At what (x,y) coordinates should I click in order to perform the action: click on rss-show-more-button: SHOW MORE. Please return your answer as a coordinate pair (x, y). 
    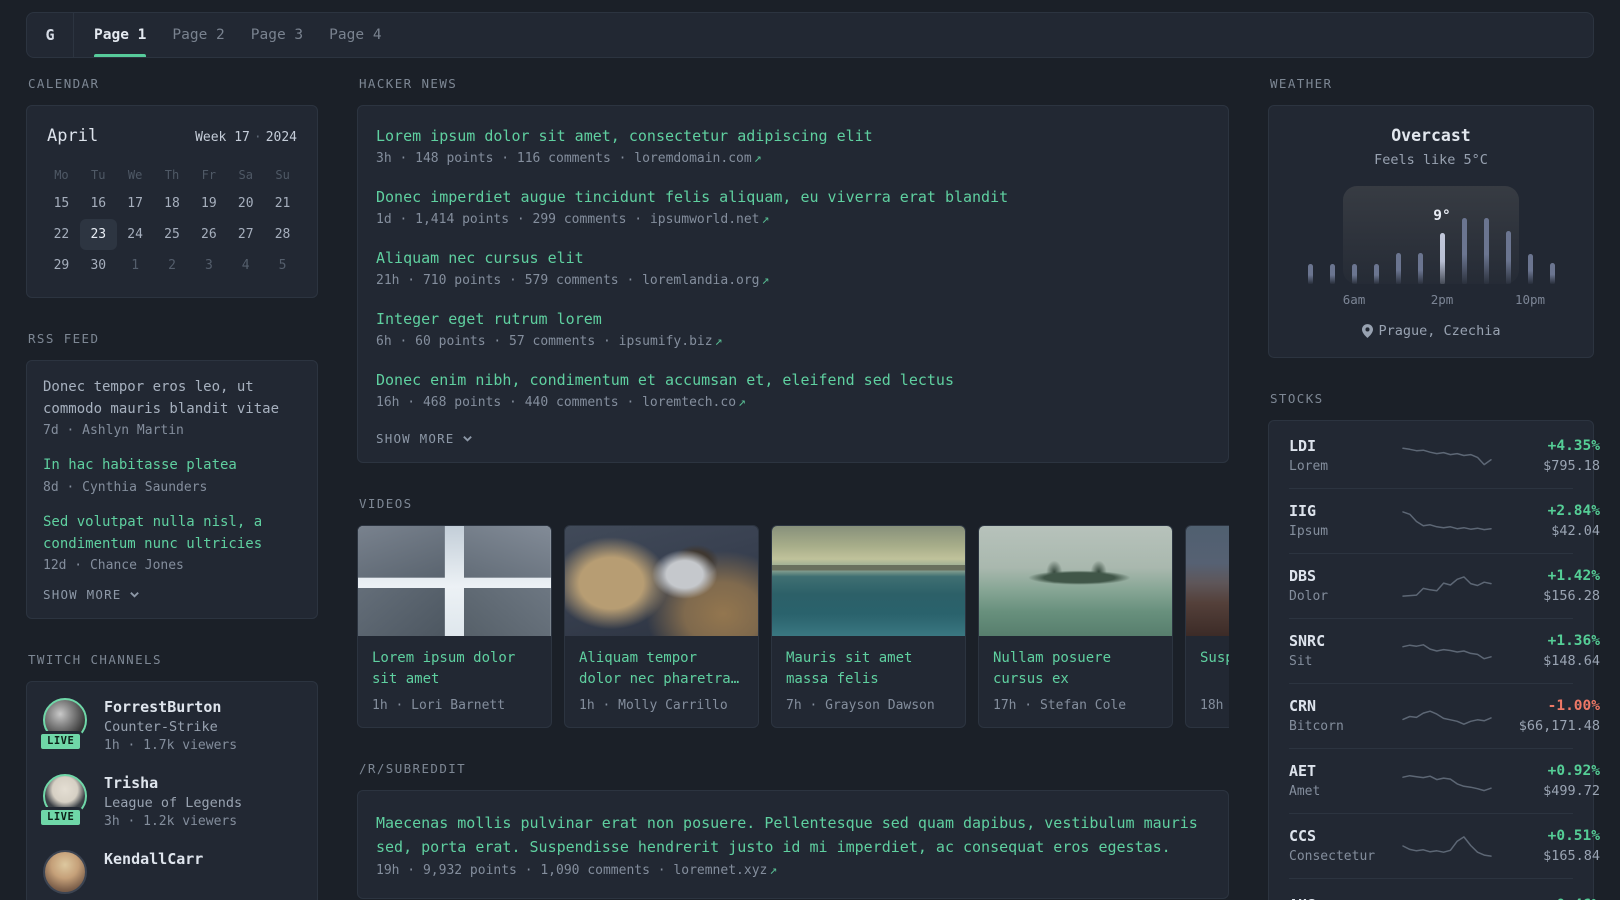
    Looking at the image, I should click on (172, 594).